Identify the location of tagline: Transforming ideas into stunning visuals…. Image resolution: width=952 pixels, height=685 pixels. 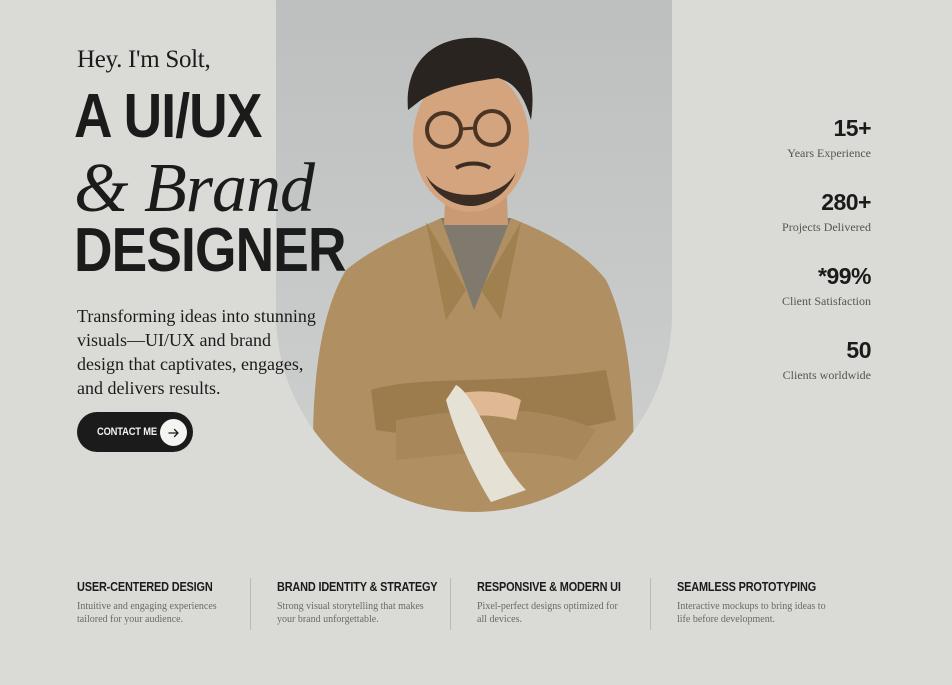
(196, 352).